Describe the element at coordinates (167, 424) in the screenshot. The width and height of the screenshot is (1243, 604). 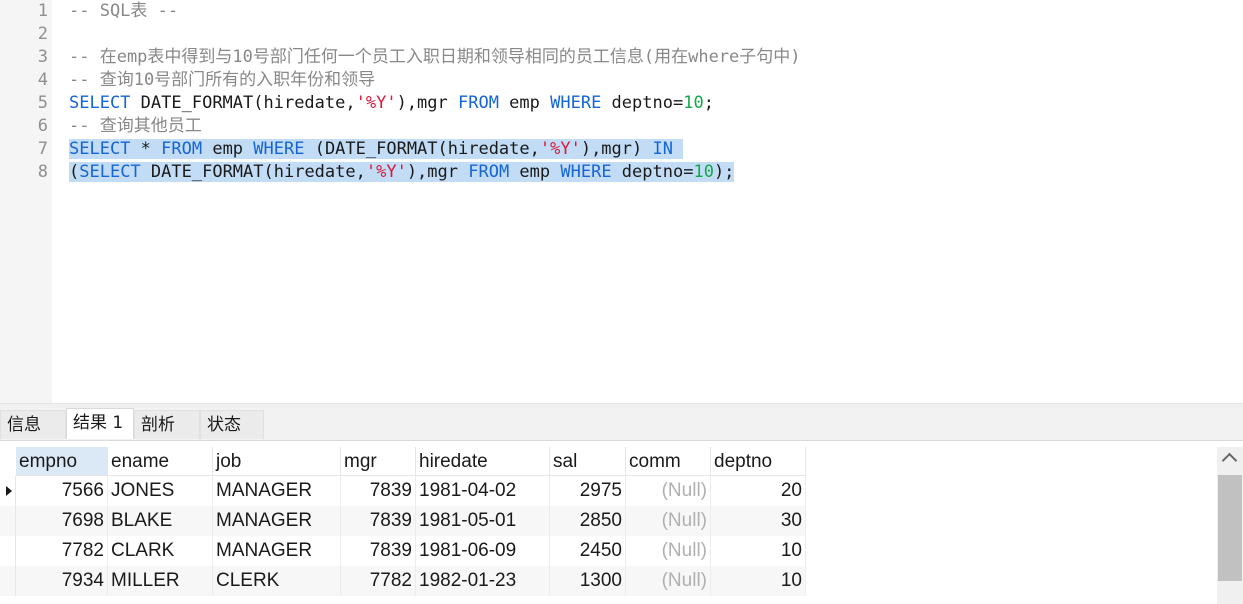
I see `tab-profile: 剖析` at that location.